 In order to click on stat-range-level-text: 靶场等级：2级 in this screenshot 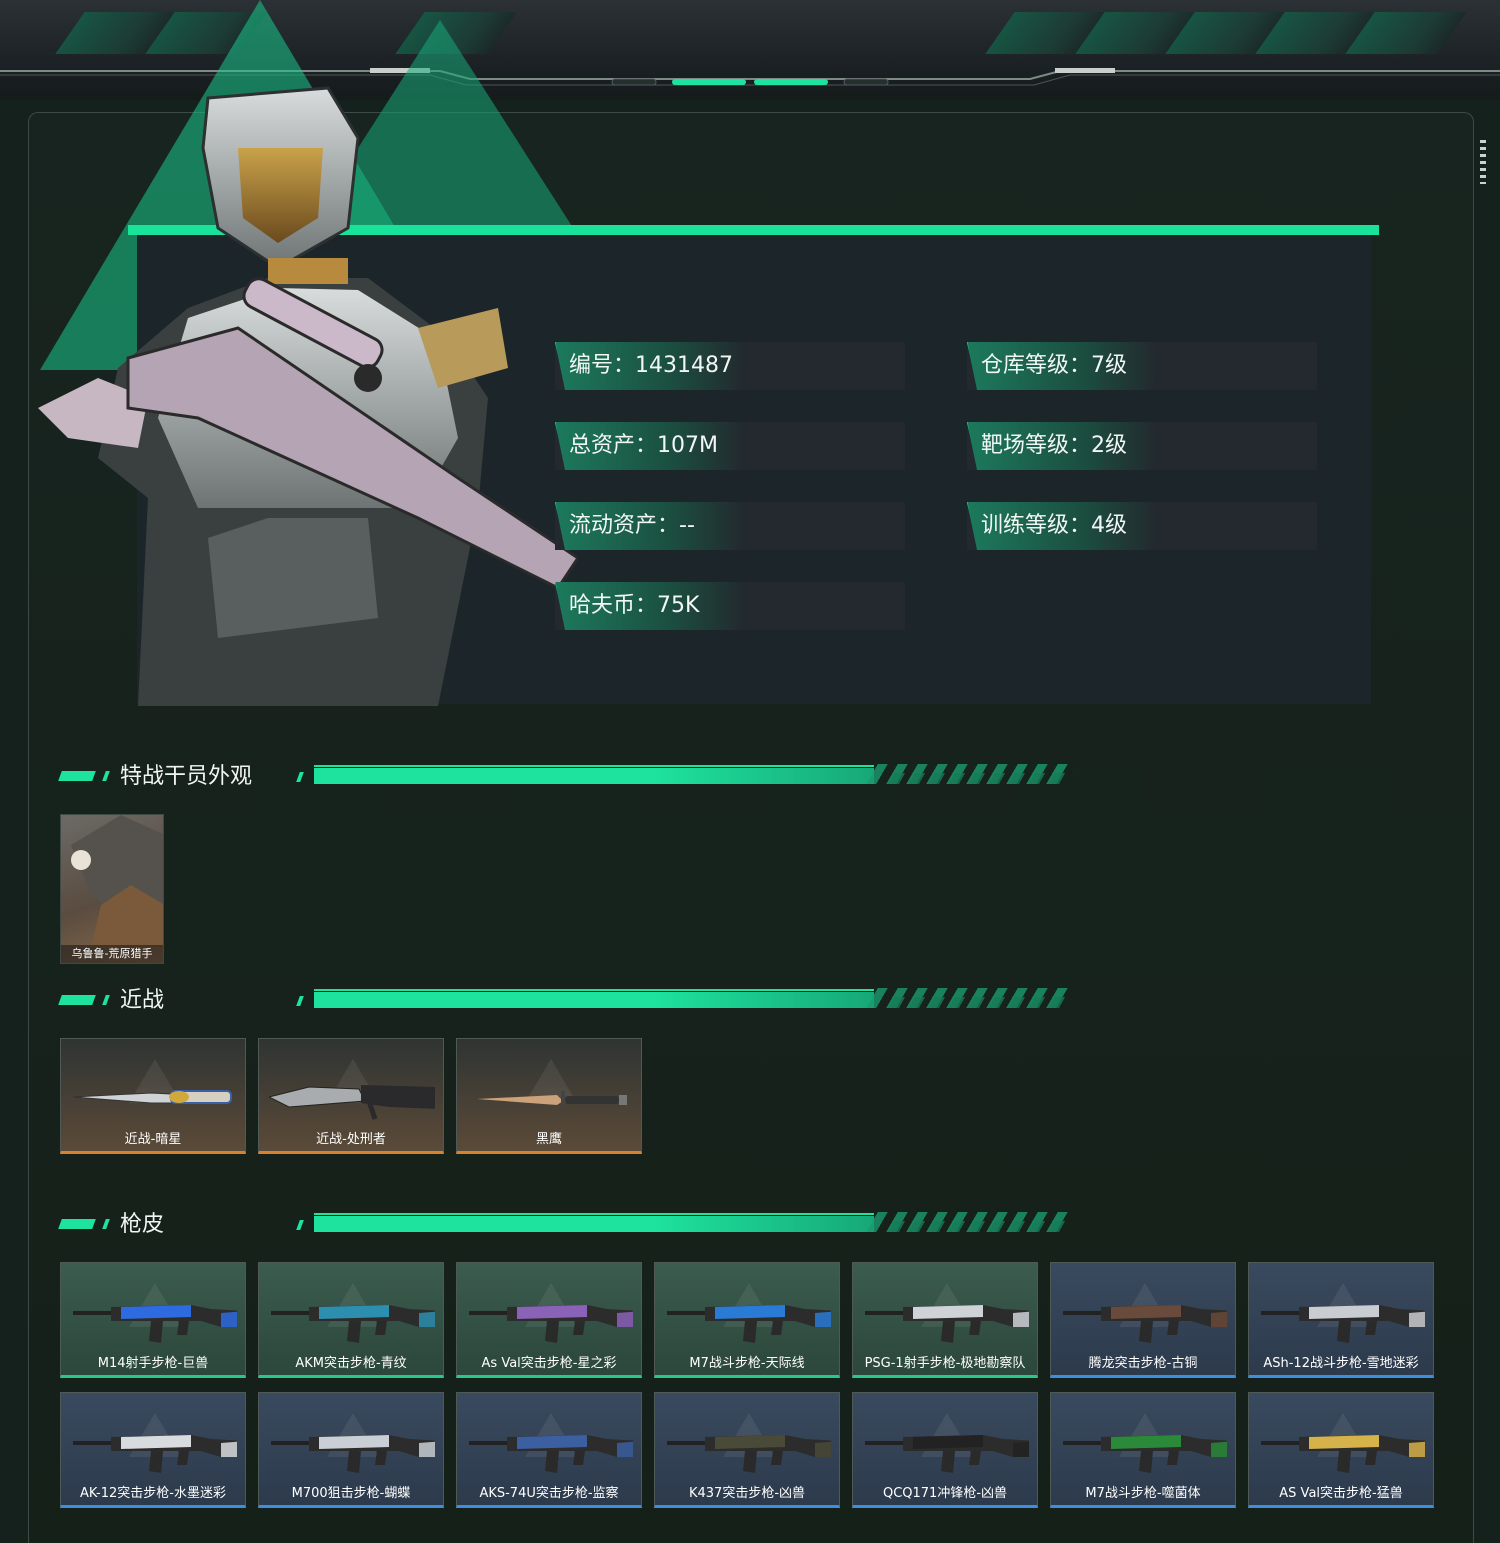, I will do `click(1054, 445)`.